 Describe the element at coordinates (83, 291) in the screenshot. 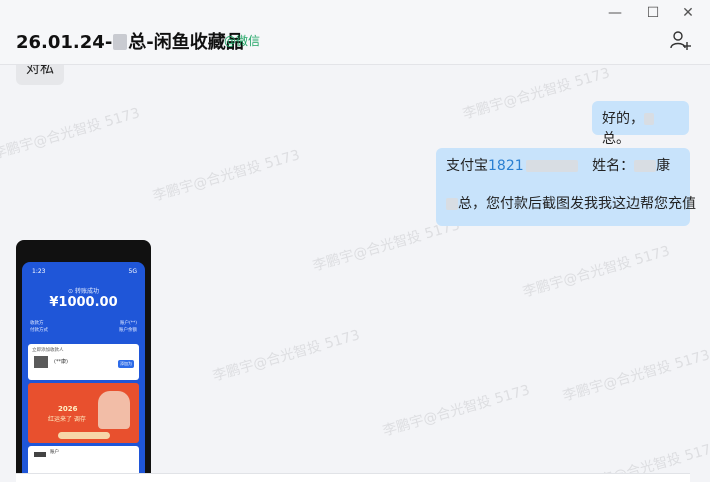

I see `transfer-success-text: ⊙ 转账成功` at that location.